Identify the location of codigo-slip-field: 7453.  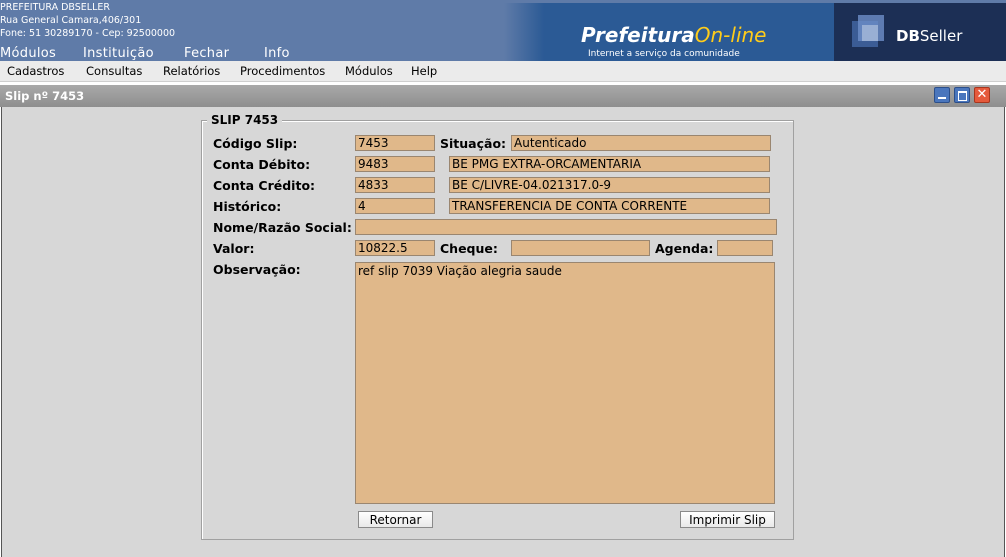
(395, 143).